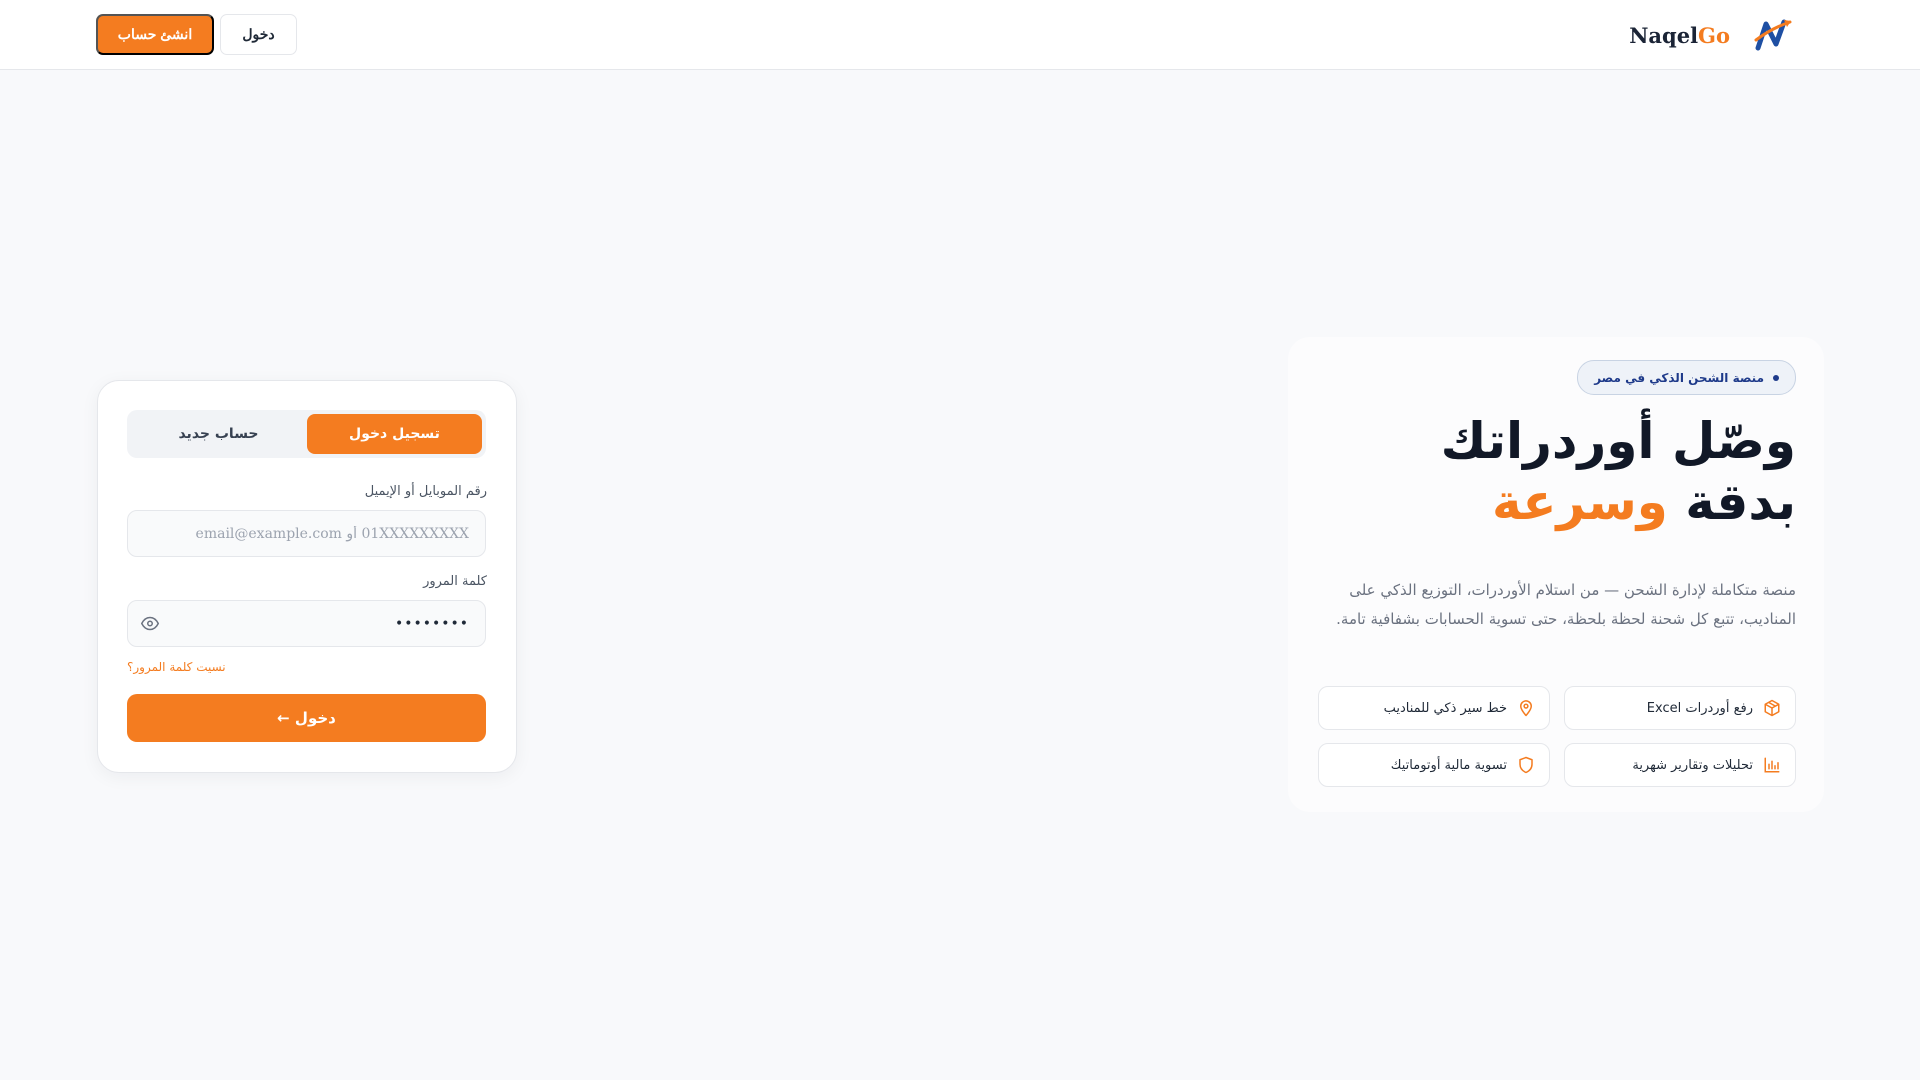 Image resolution: width=1920 pixels, height=1080 pixels. I want to click on headline-line-2: بدقة وسرعة, so click(1546, 502).